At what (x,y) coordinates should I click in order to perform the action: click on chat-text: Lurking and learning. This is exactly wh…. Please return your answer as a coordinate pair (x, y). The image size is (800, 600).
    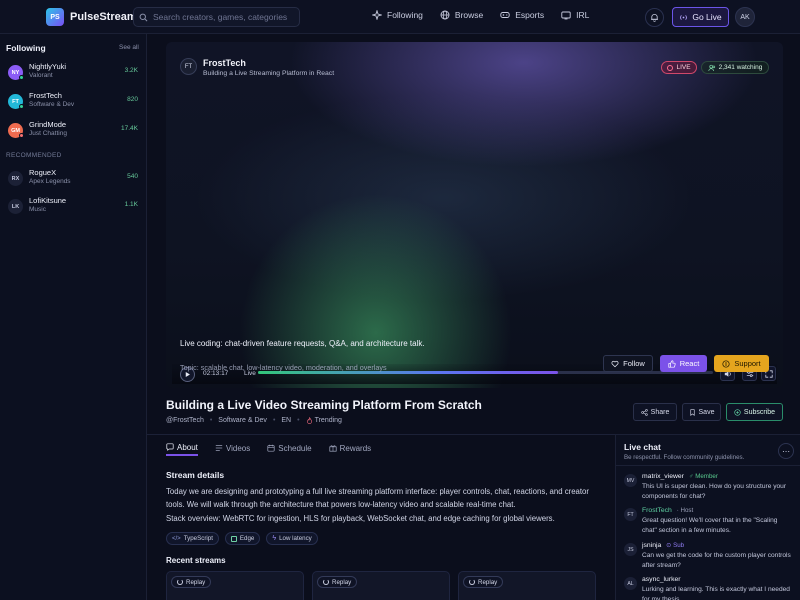
    Looking at the image, I should click on (716, 593).